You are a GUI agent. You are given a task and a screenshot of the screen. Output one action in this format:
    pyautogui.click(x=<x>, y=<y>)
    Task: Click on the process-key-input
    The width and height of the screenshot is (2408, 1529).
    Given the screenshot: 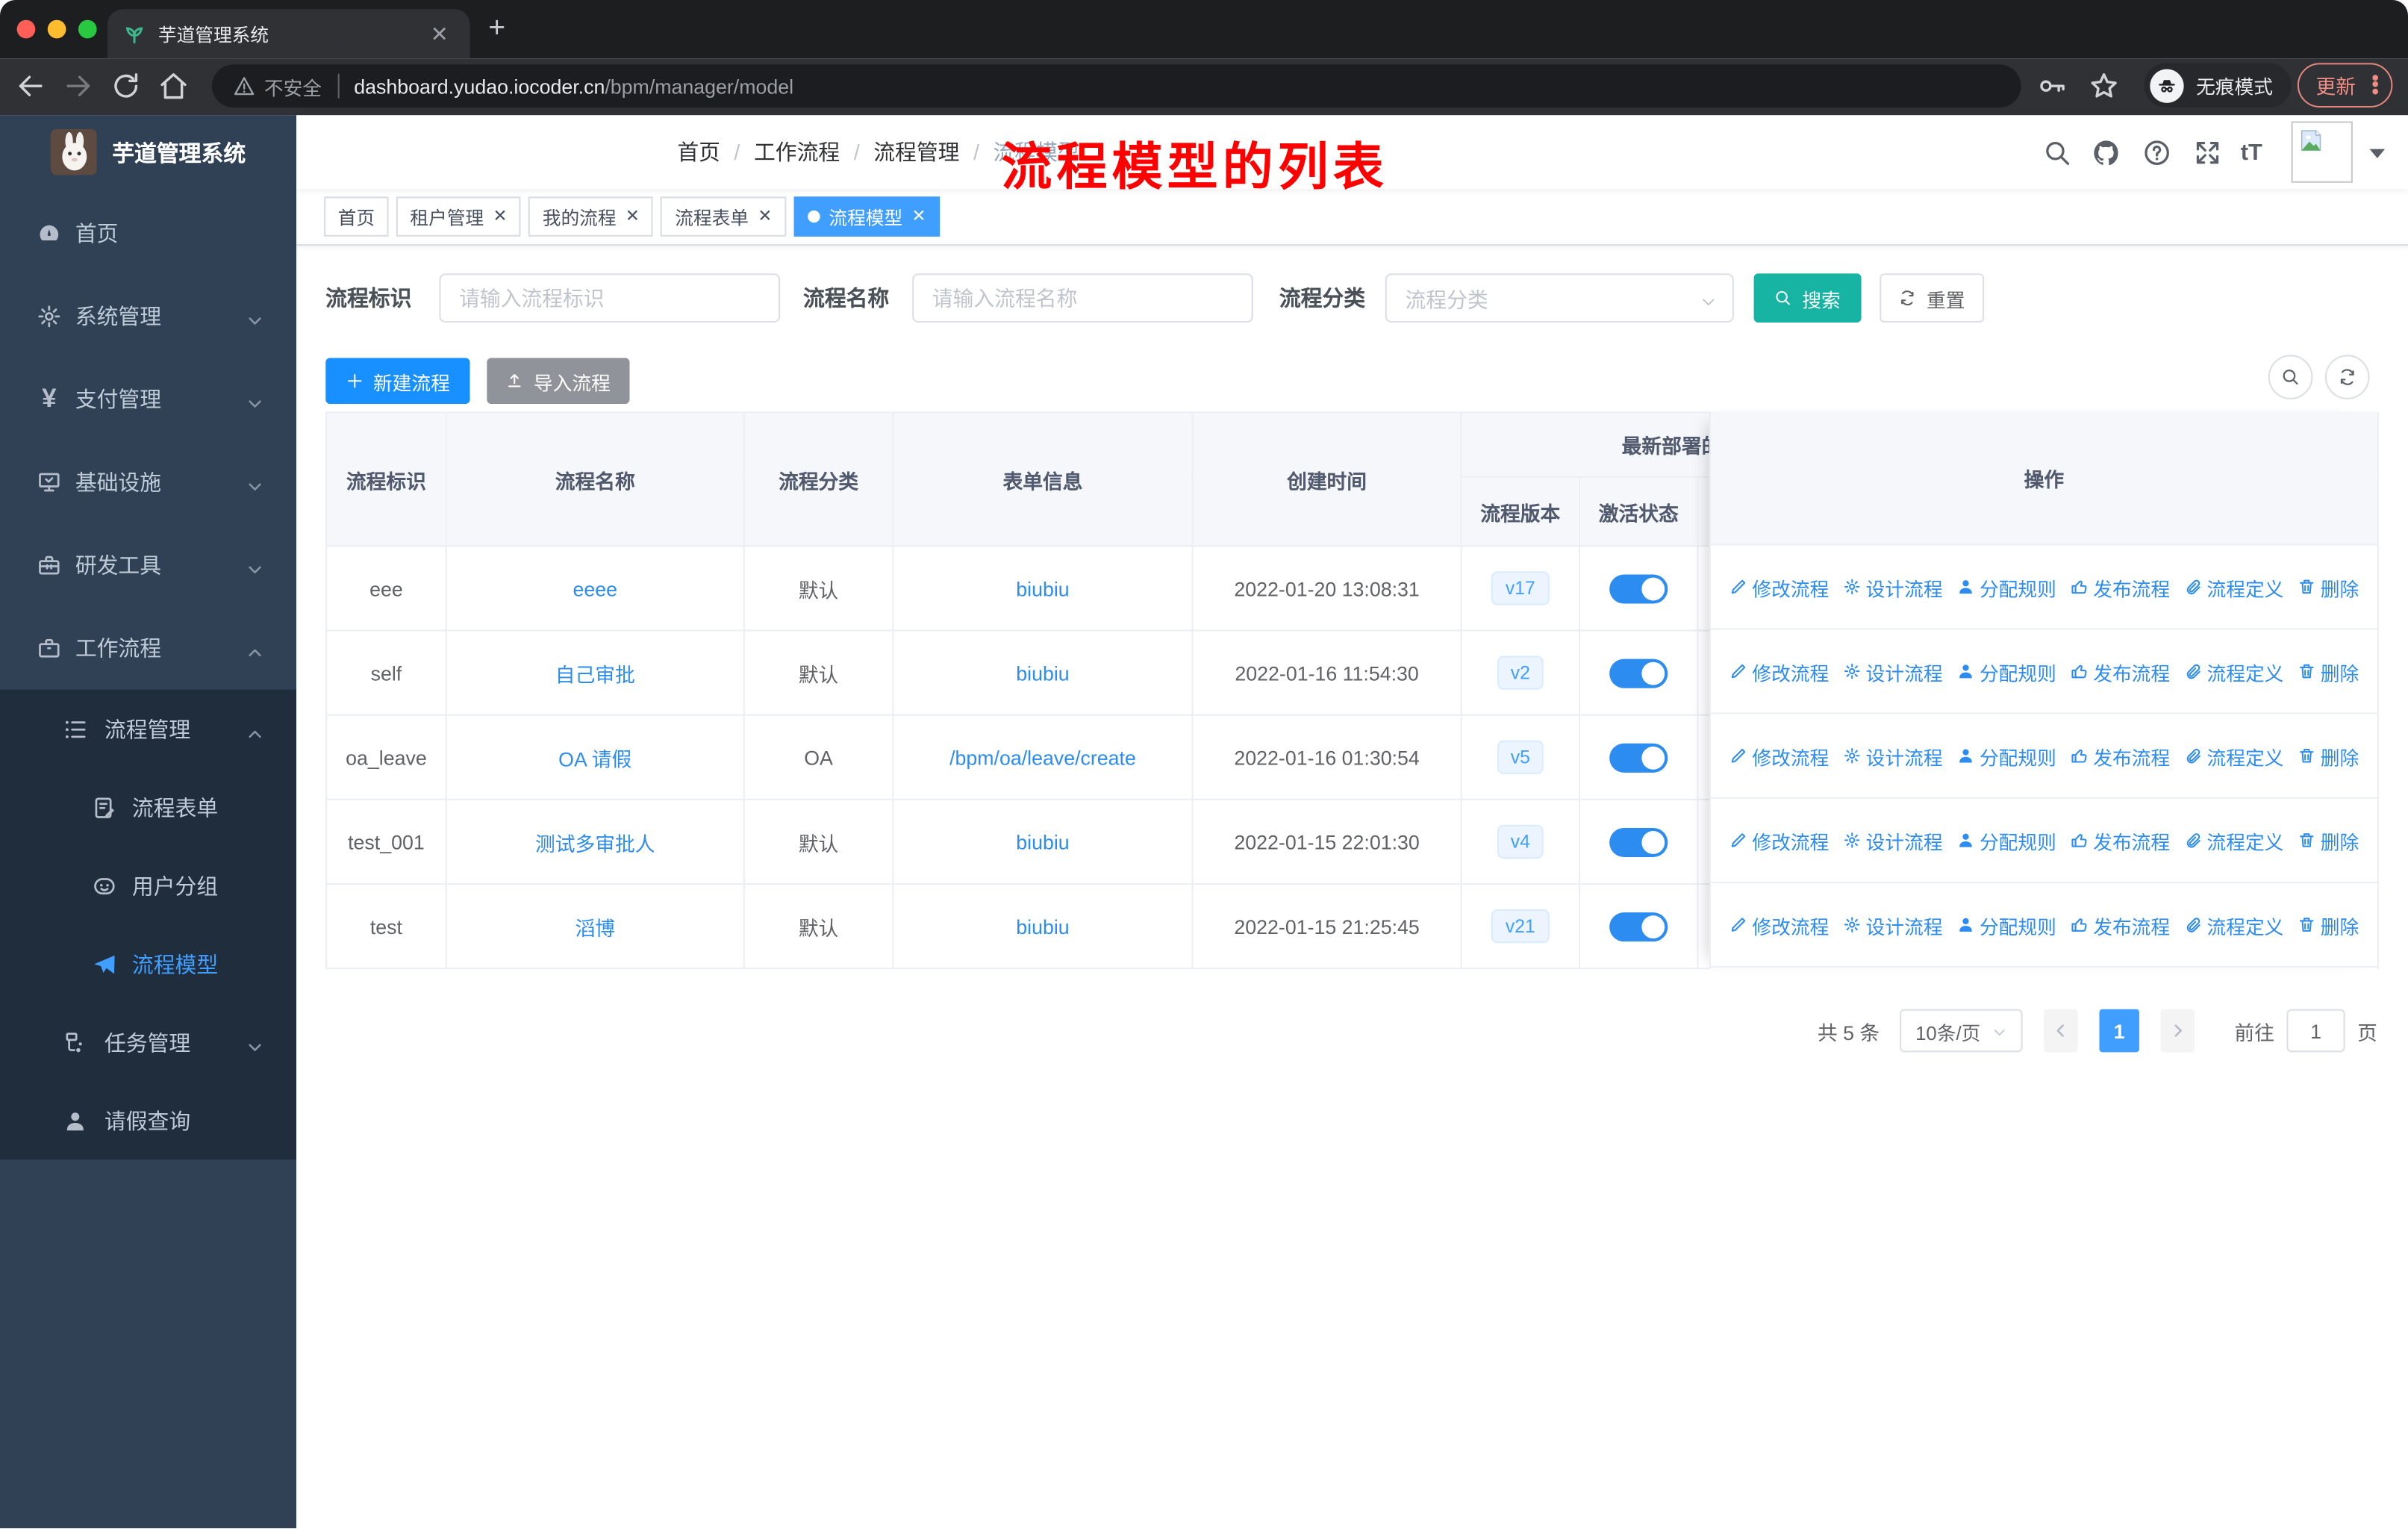 What is the action you would take?
    pyautogui.click(x=610, y=298)
    